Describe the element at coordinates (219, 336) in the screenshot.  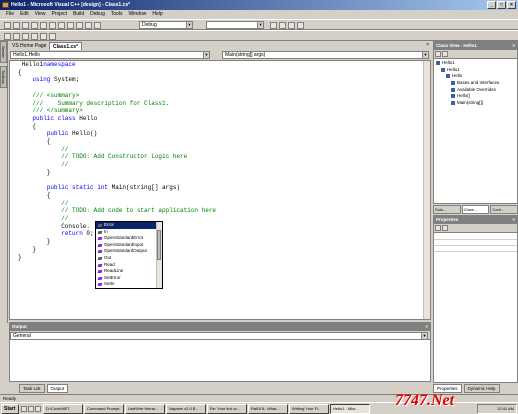
I see `output-pane-dropdown: General ▼` at that location.